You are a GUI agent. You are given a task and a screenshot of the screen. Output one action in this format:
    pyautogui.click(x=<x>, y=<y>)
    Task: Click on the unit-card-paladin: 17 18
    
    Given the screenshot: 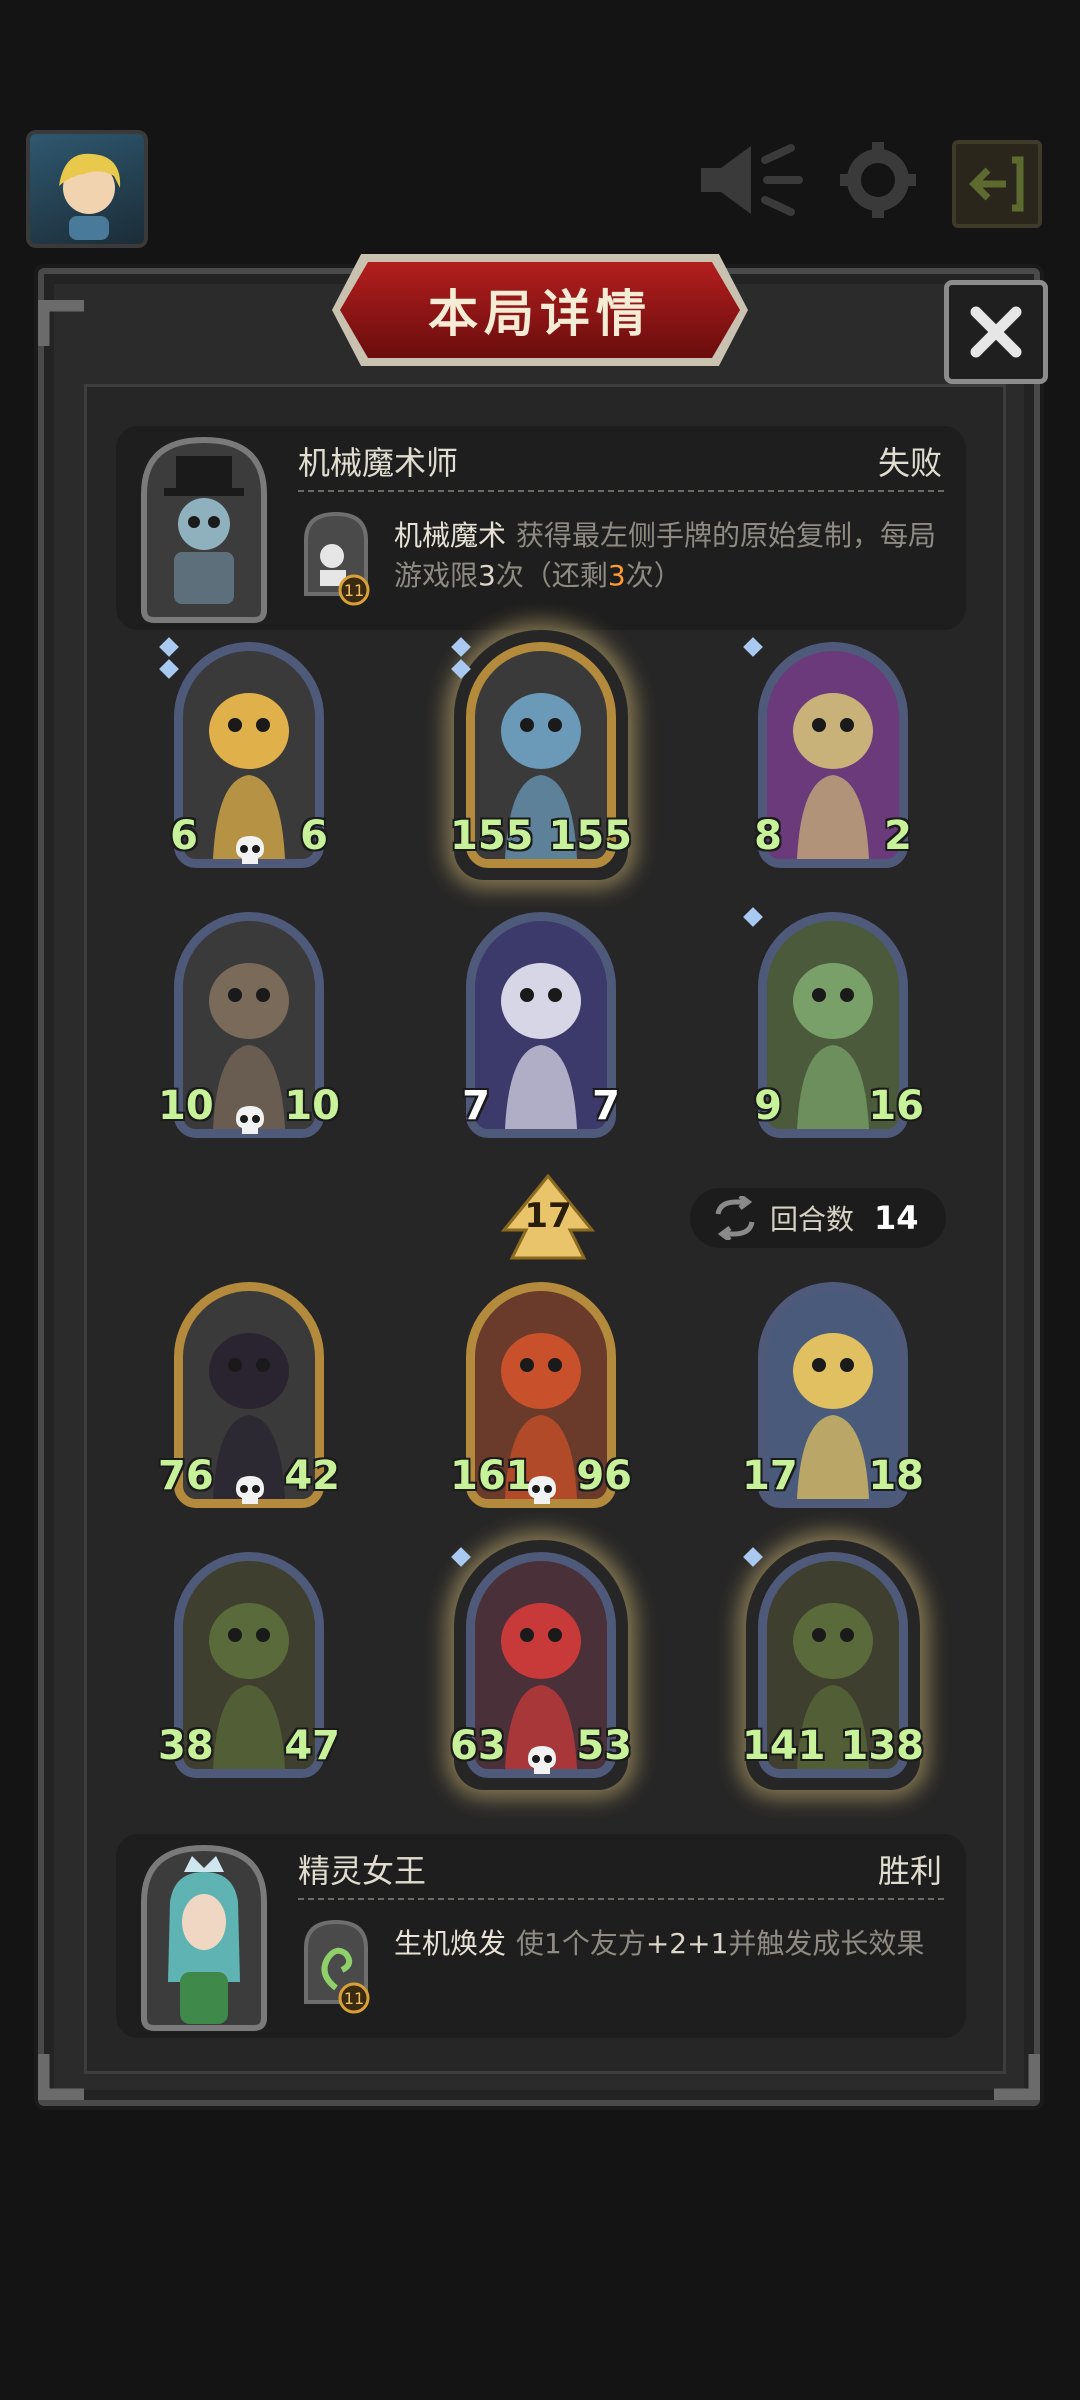 What is the action you would take?
    pyautogui.click(x=833, y=1401)
    